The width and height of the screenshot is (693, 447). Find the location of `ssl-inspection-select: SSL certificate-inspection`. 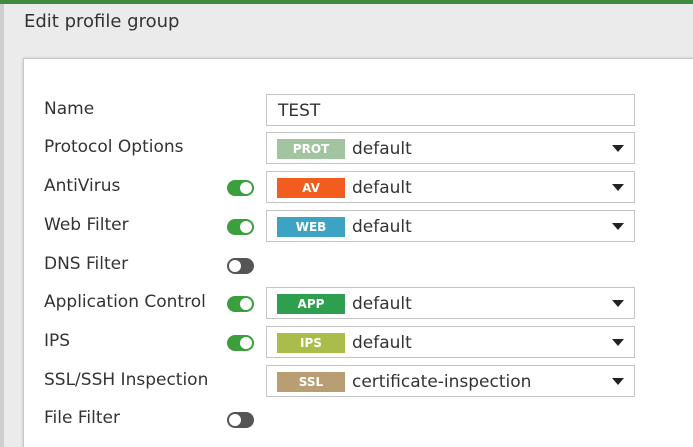

ssl-inspection-select: SSL certificate-inspection is located at coordinates (450, 381).